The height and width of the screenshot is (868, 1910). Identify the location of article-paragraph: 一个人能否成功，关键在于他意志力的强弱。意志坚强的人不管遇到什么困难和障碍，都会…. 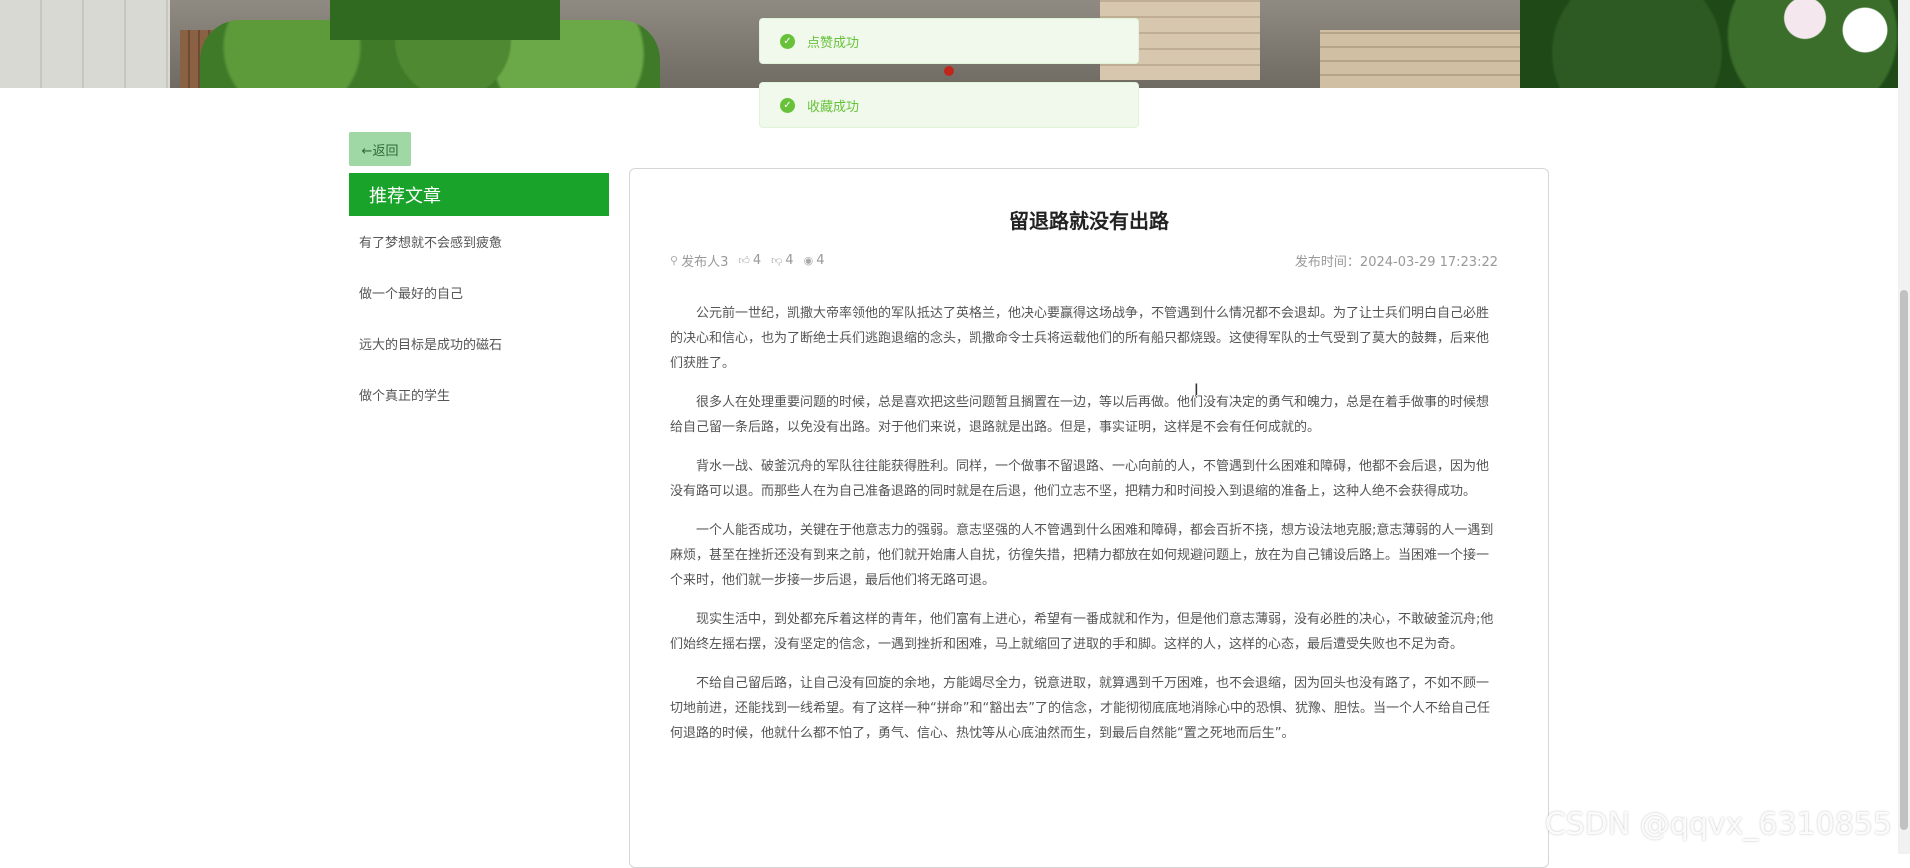
(1085, 555).